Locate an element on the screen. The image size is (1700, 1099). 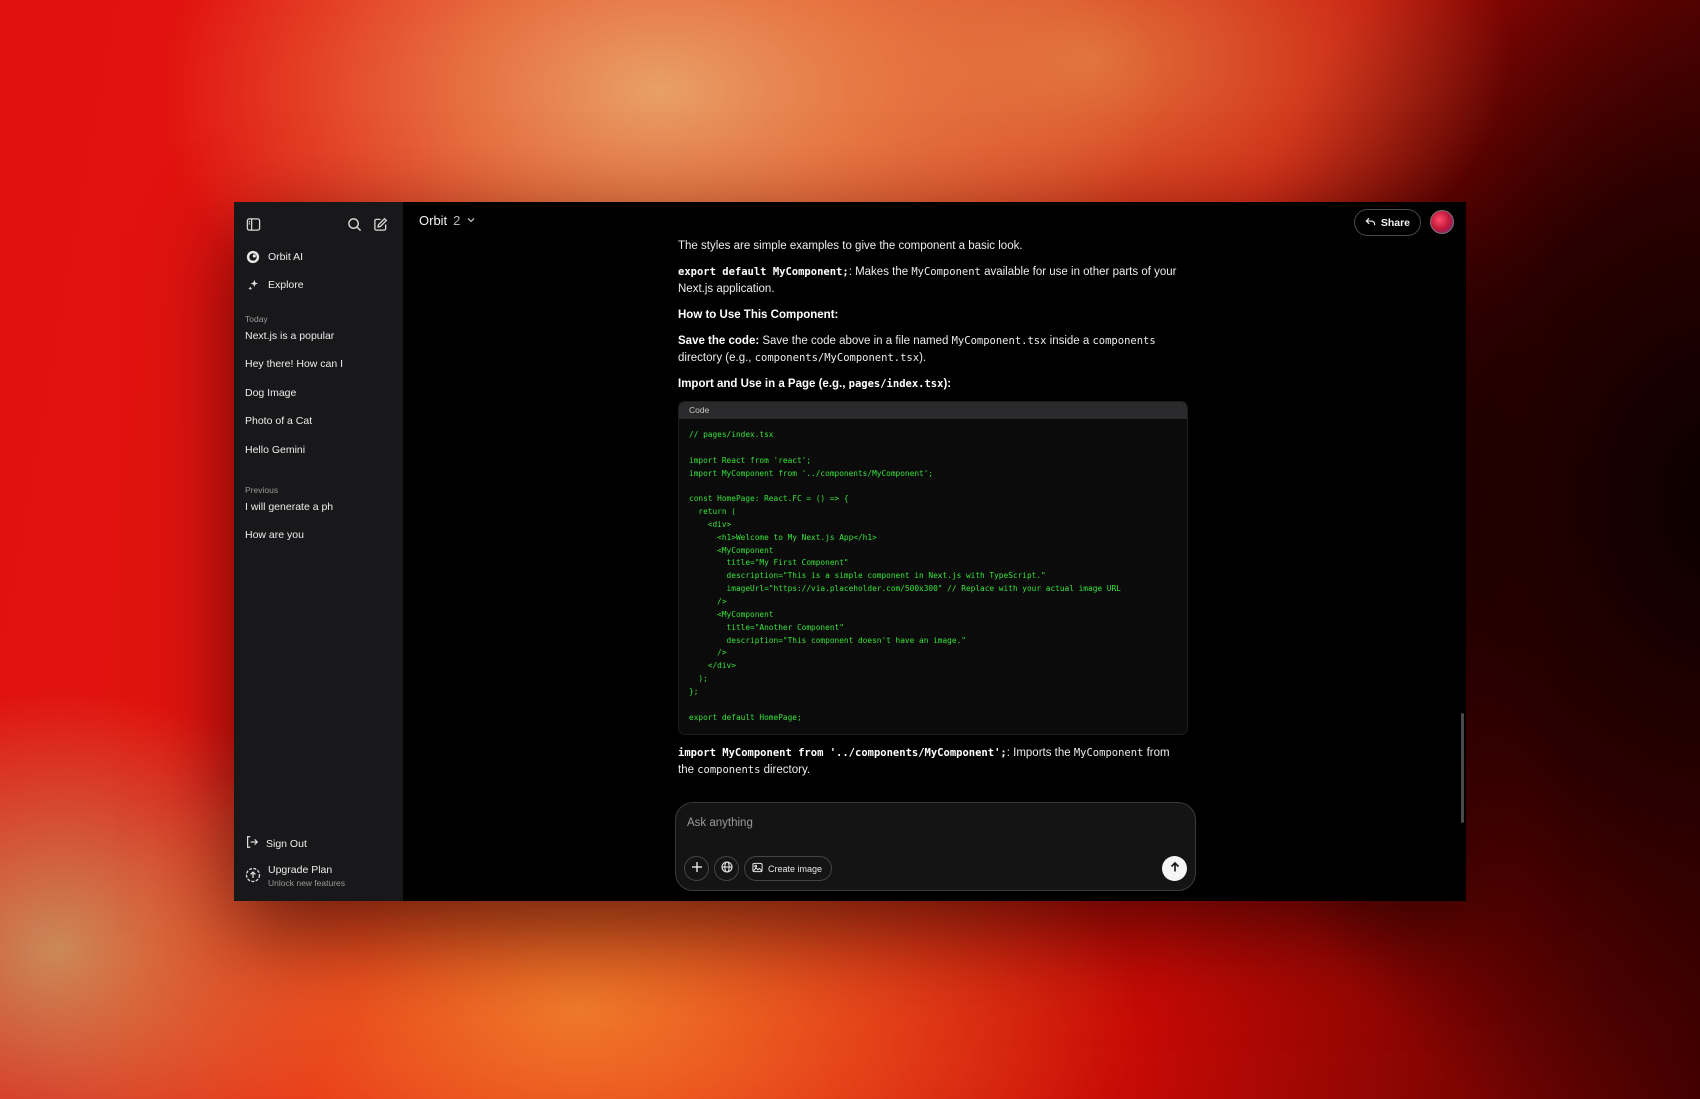
inline-code: export default MyComponent; is located at coordinates (763, 272).